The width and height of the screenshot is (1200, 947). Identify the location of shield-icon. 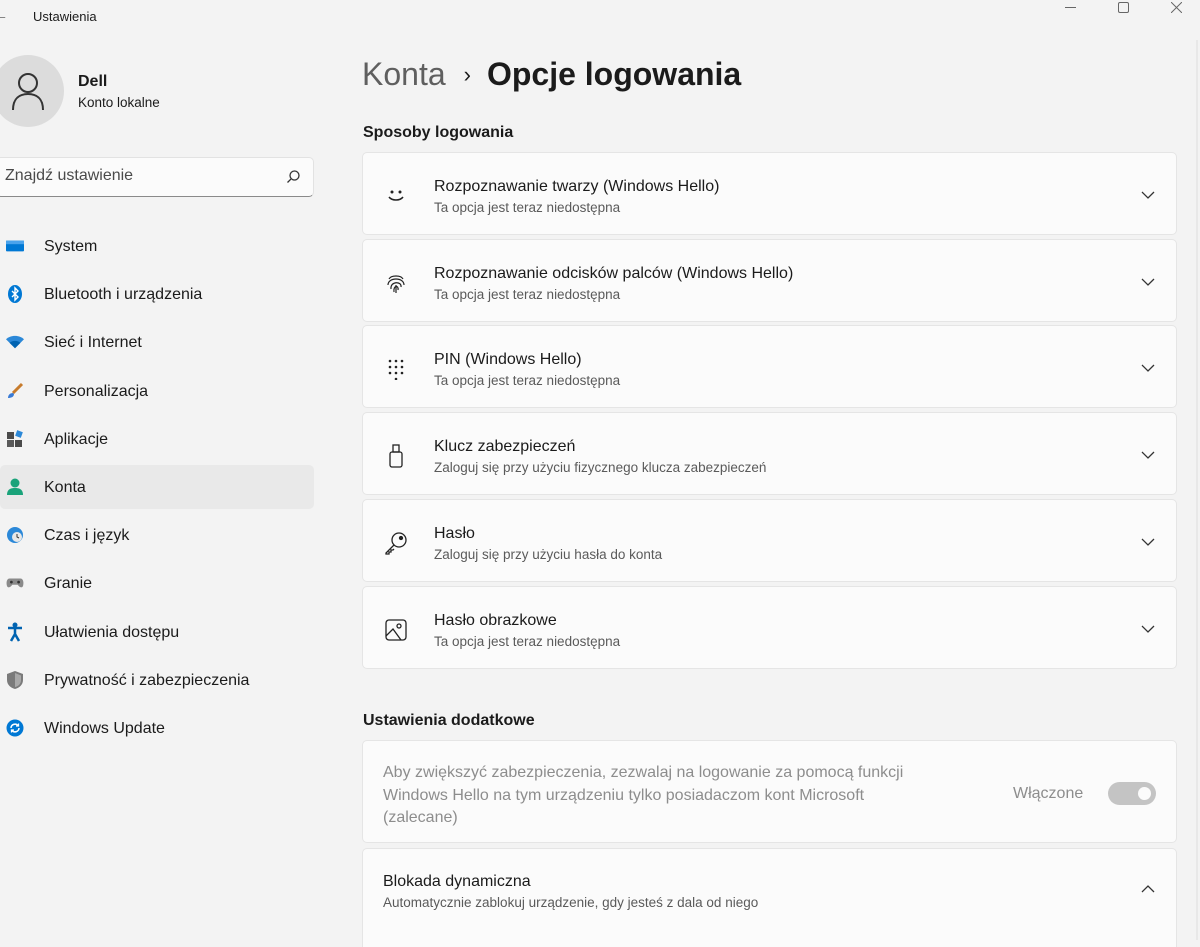
(15, 679).